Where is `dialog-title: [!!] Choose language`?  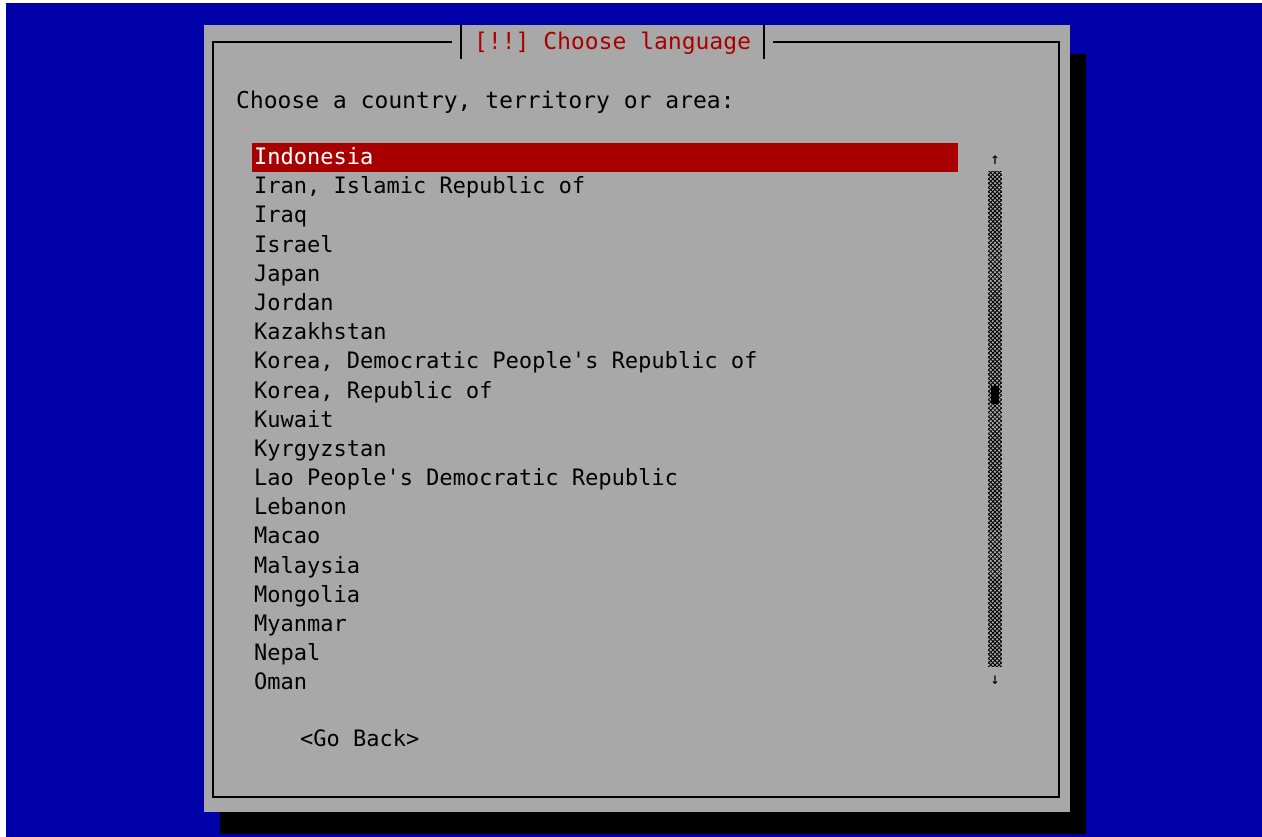
dialog-title: [!!] Choose language is located at coordinates (612, 42).